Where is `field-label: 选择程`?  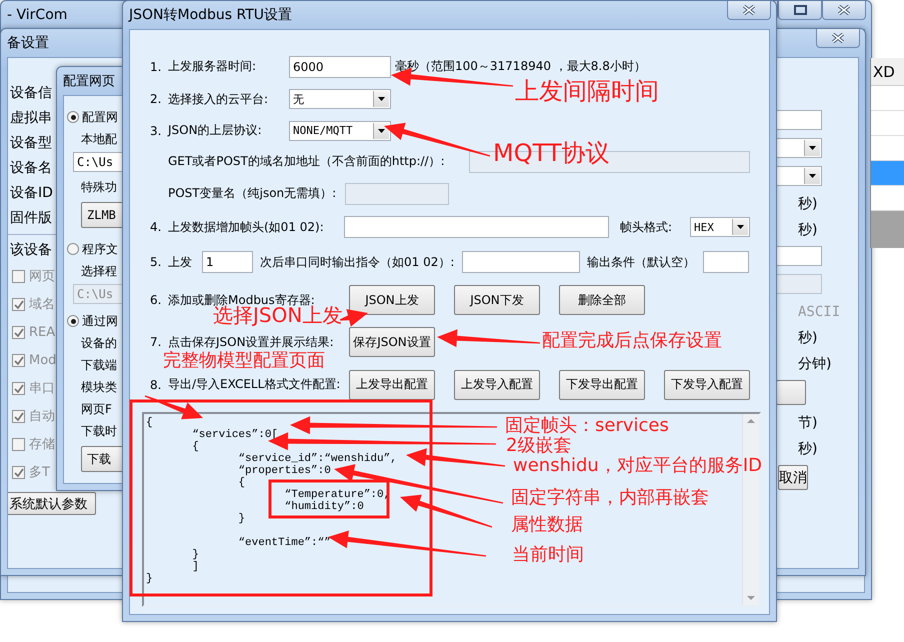 field-label: 选择程 is located at coordinates (99, 271).